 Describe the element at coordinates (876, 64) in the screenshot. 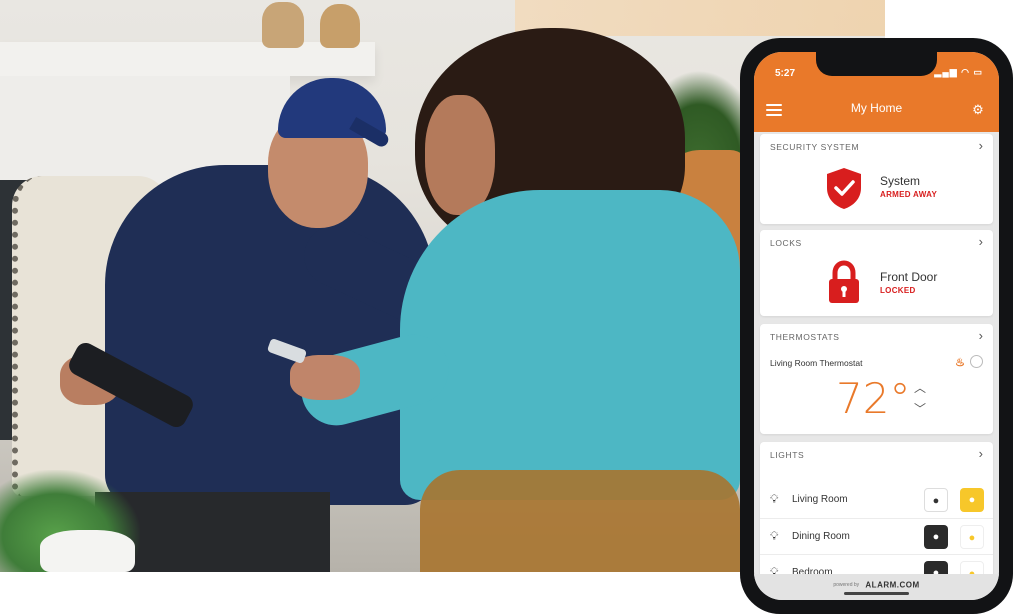

I see `phone-notch` at that location.